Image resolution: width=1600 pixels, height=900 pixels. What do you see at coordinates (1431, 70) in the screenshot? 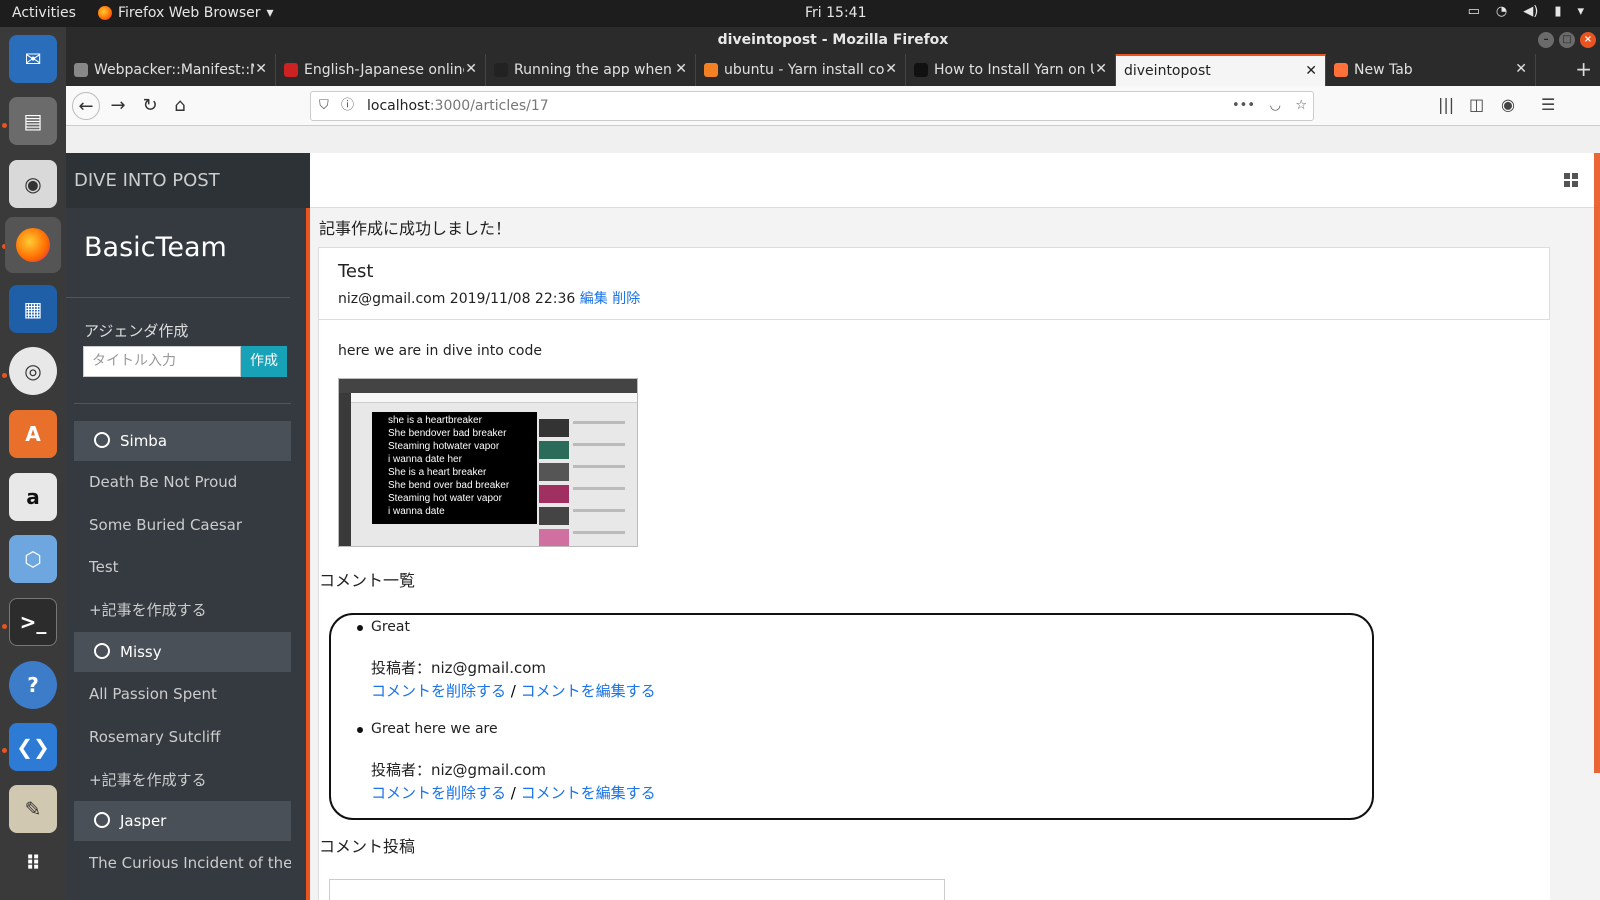
I see `browser-tab: New Tab ✕` at bounding box center [1431, 70].